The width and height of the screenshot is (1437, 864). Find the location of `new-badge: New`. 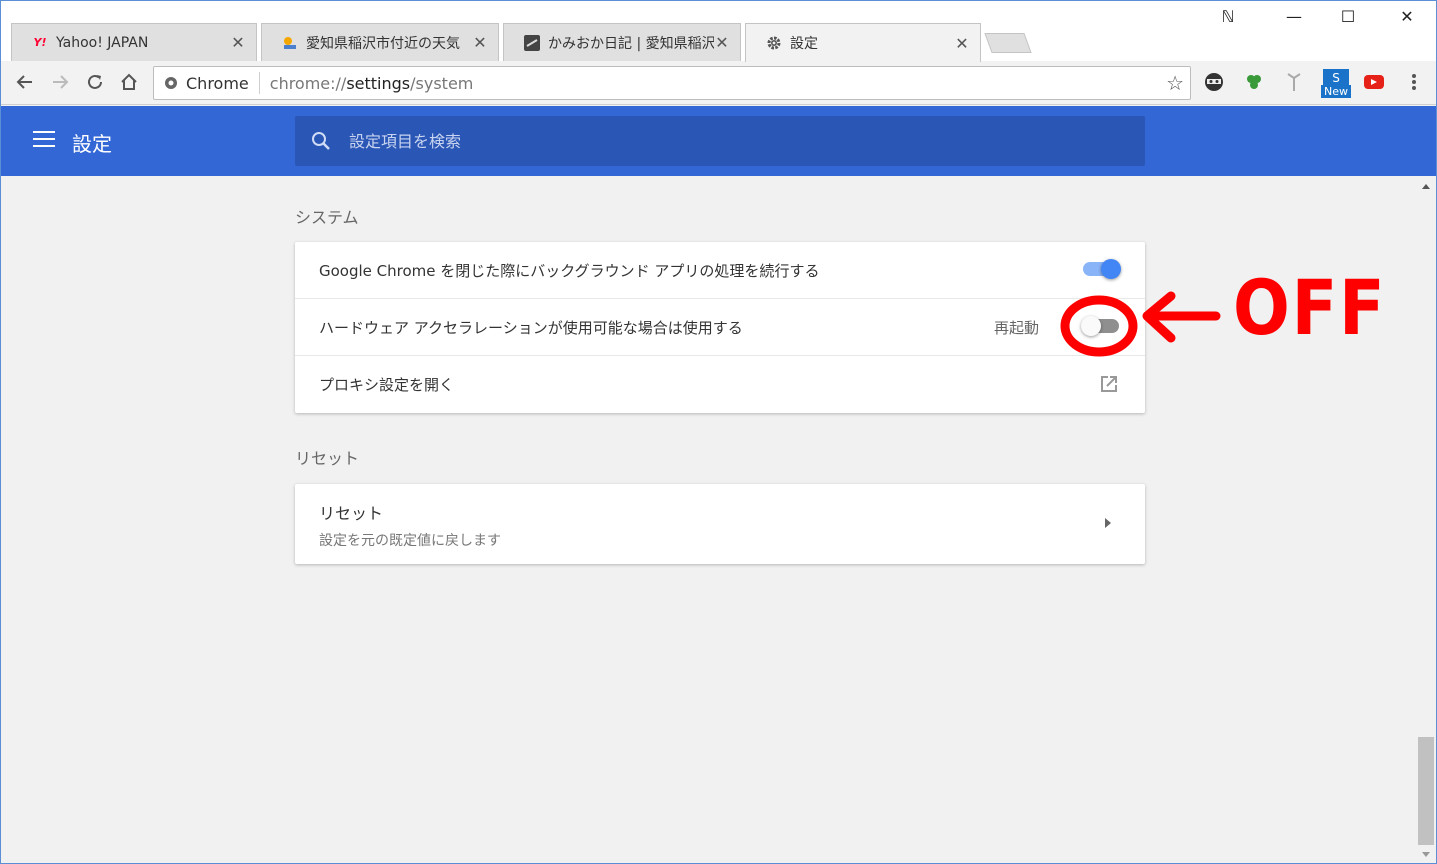

new-badge: New is located at coordinates (1336, 91).